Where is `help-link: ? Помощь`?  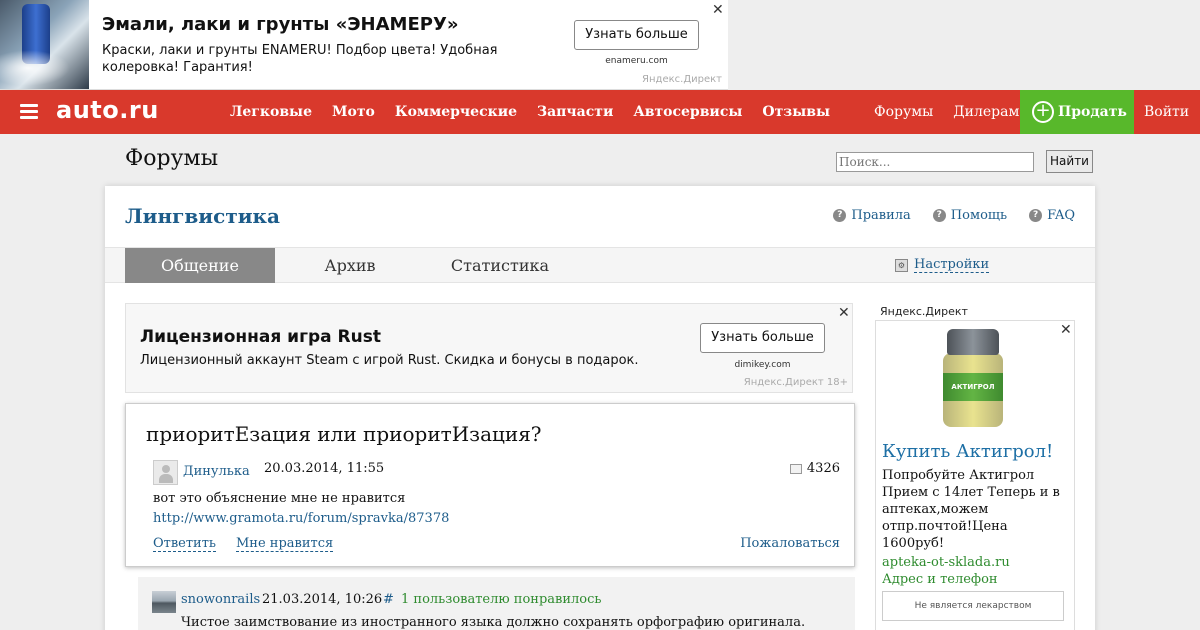
help-link: ? Помощь is located at coordinates (970, 215).